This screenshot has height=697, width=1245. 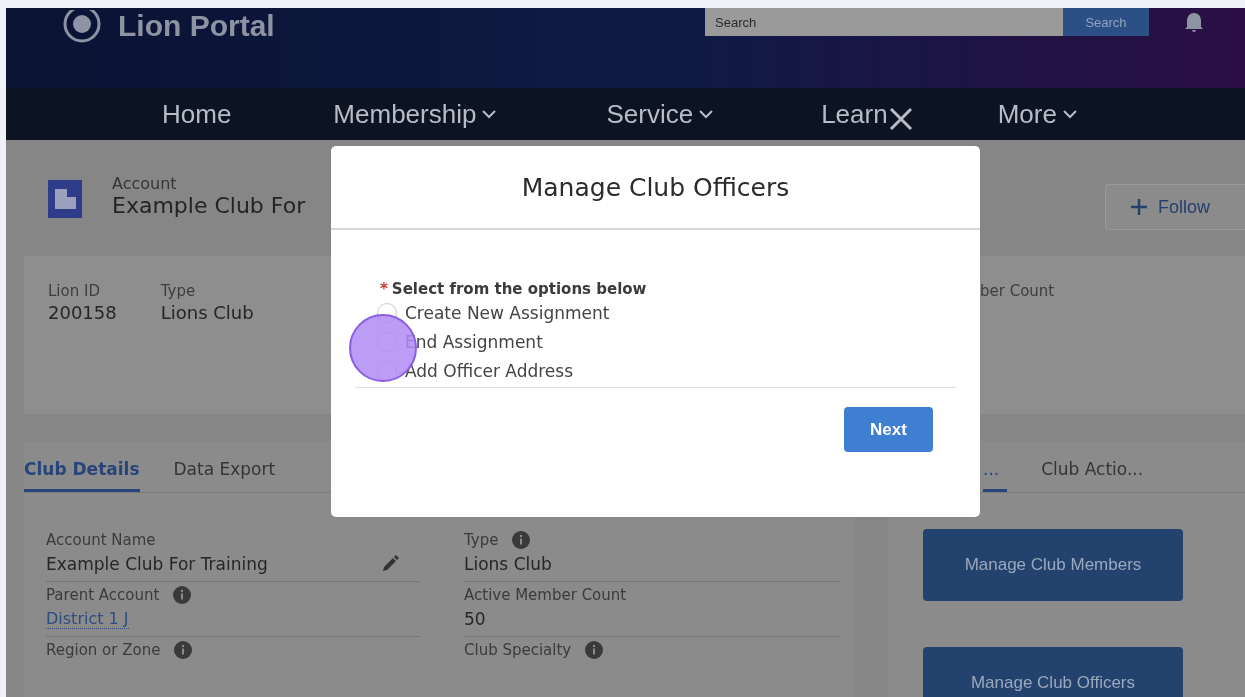 What do you see at coordinates (513, 289) in the screenshot?
I see `options-prompt: * Select from the options below` at bounding box center [513, 289].